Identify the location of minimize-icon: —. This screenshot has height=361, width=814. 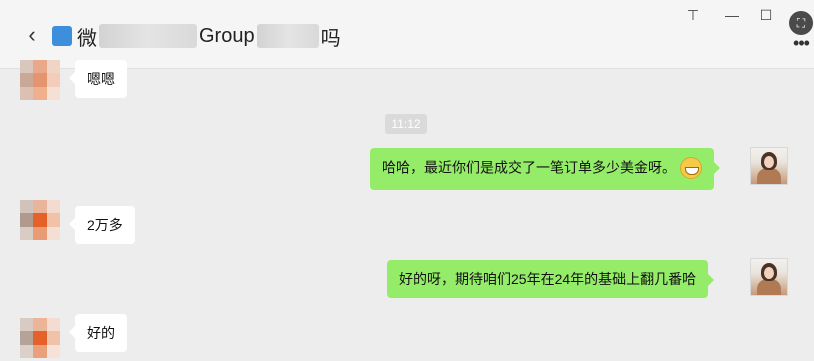
(732, 15).